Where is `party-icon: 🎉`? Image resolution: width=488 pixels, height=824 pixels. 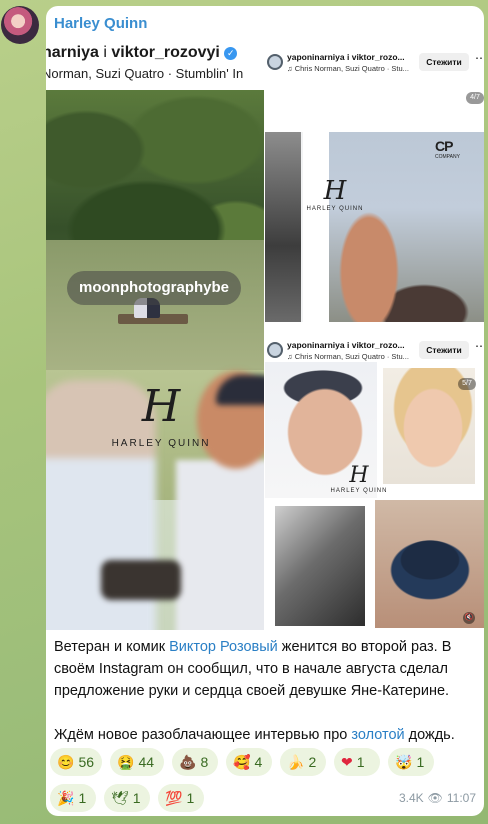
party-icon: 🎉 is located at coordinates (66, 798).